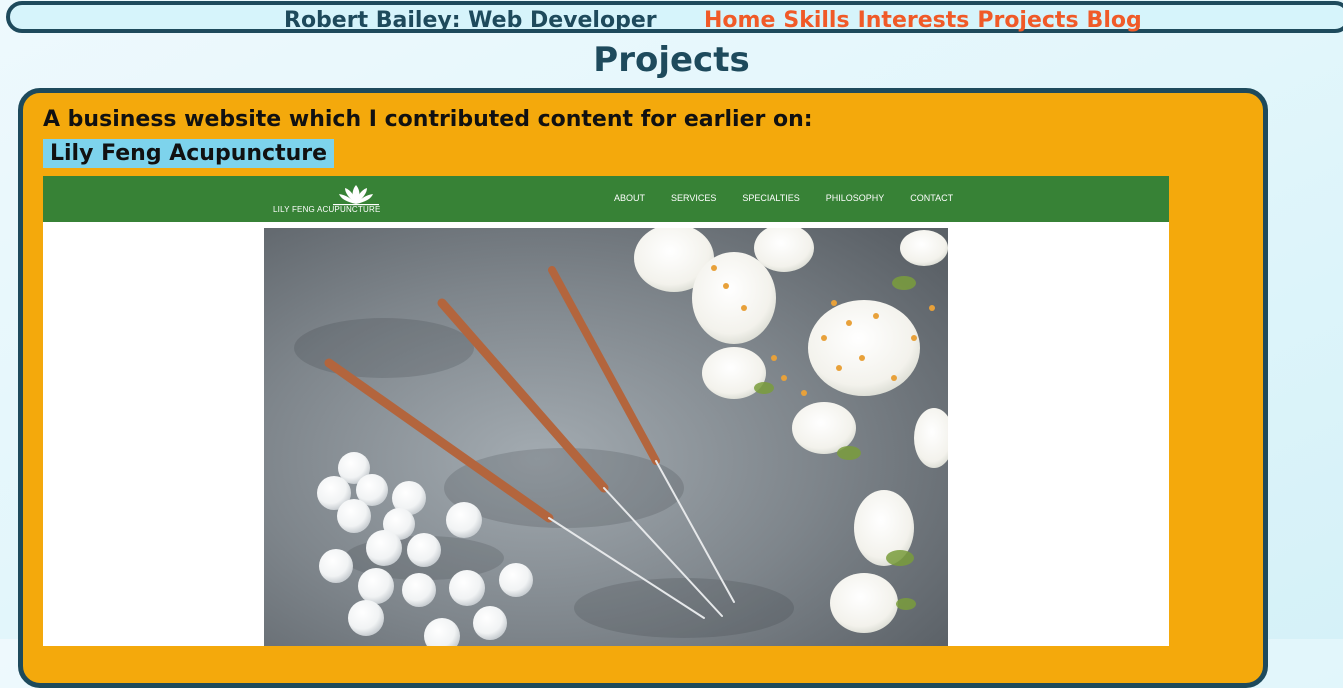 The width and height of the screenshot is (1343, 688). I want to click on nav-interests-link: Interests, so click(914, 20).